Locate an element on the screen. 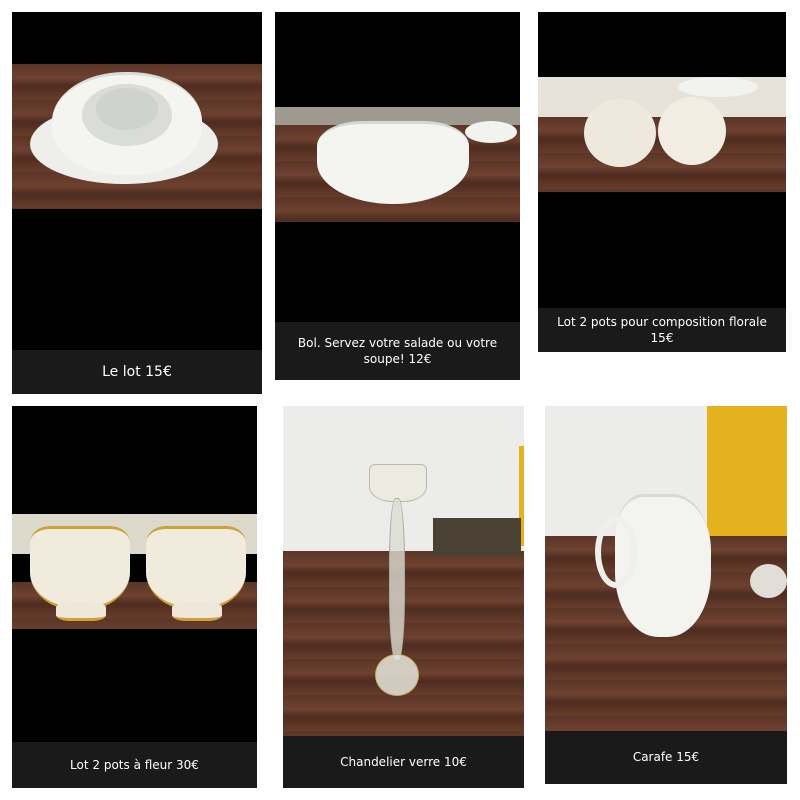  photo-caption-6: Carafe 15€ is located at coordinates (666, 757).